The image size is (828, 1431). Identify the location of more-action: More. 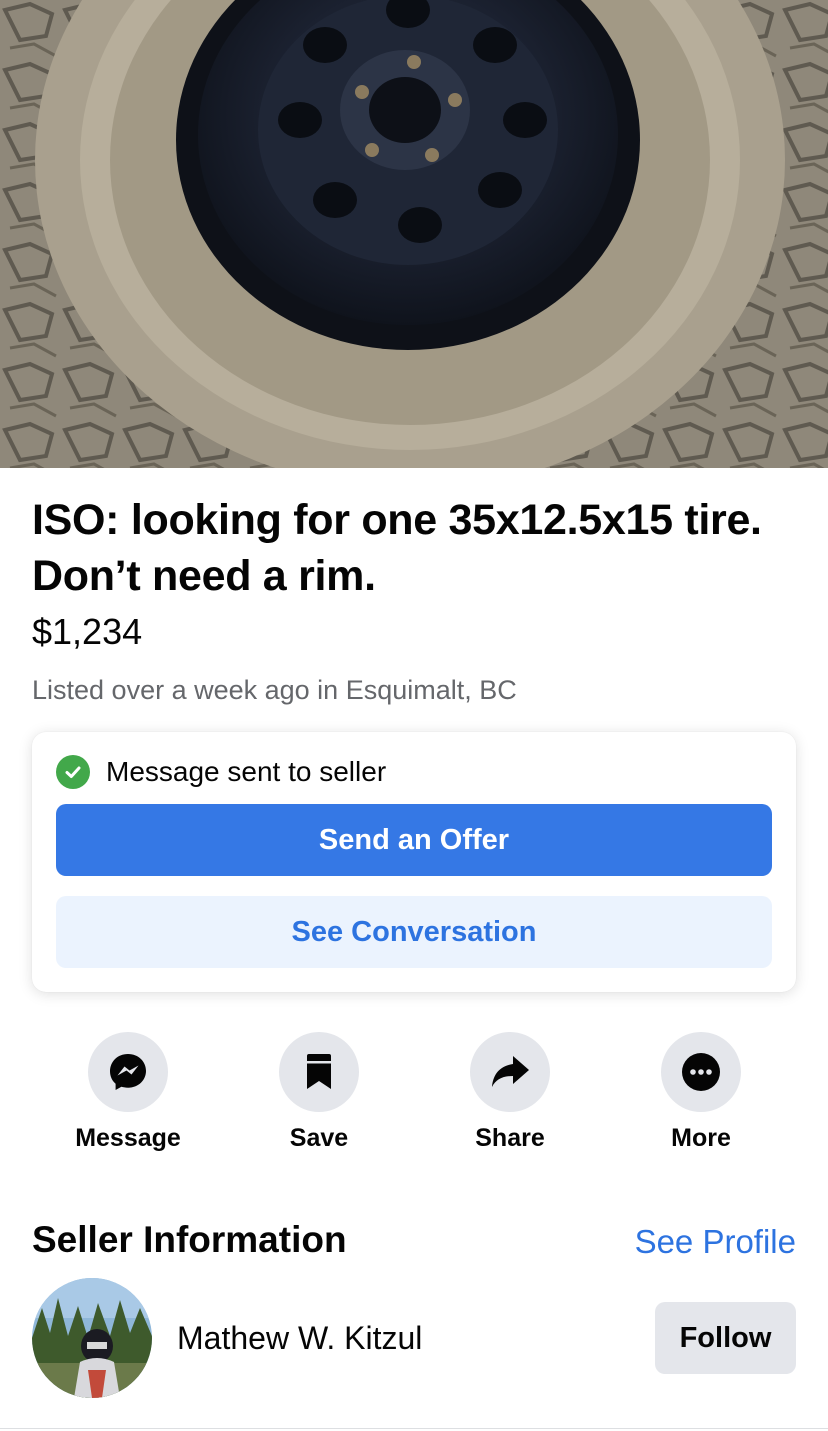
(701, 1092).